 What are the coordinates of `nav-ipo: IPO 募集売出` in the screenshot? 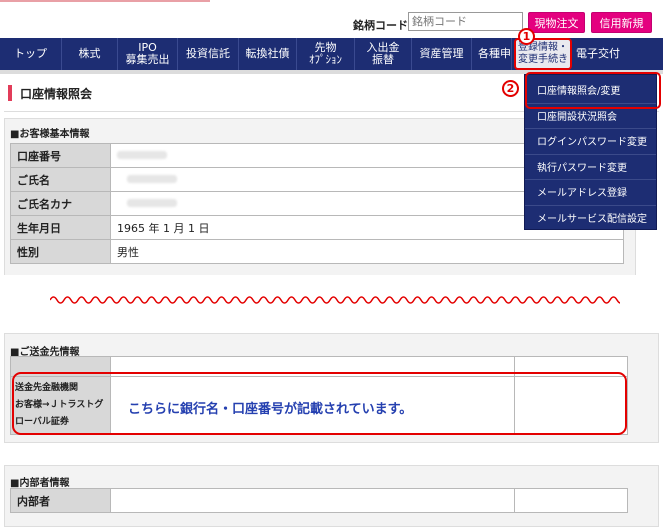 It's located at (148, 54).